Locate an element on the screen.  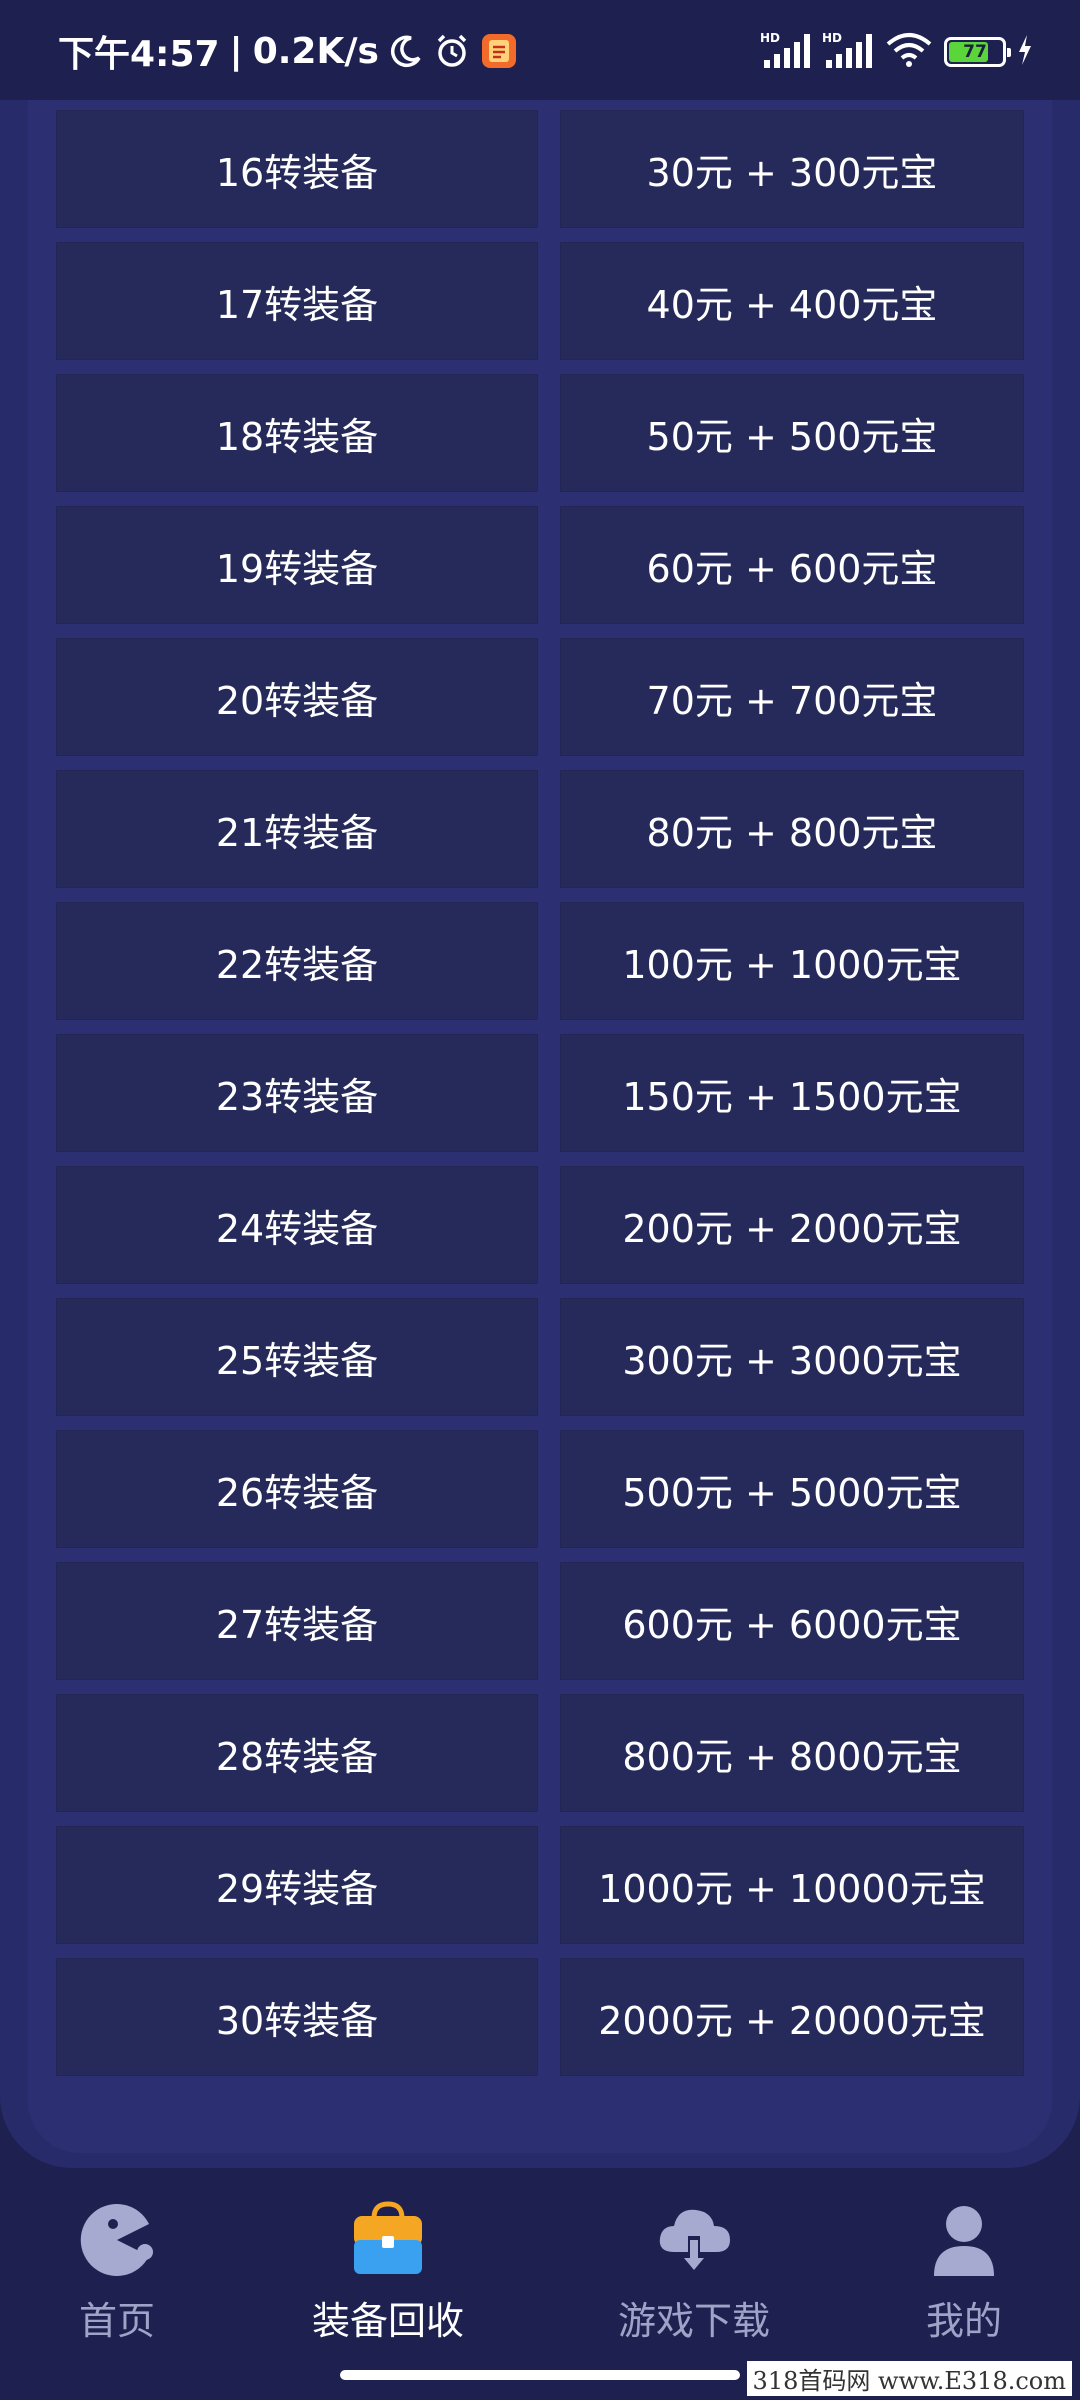
user-icon is located at coordinates (964, 2240).